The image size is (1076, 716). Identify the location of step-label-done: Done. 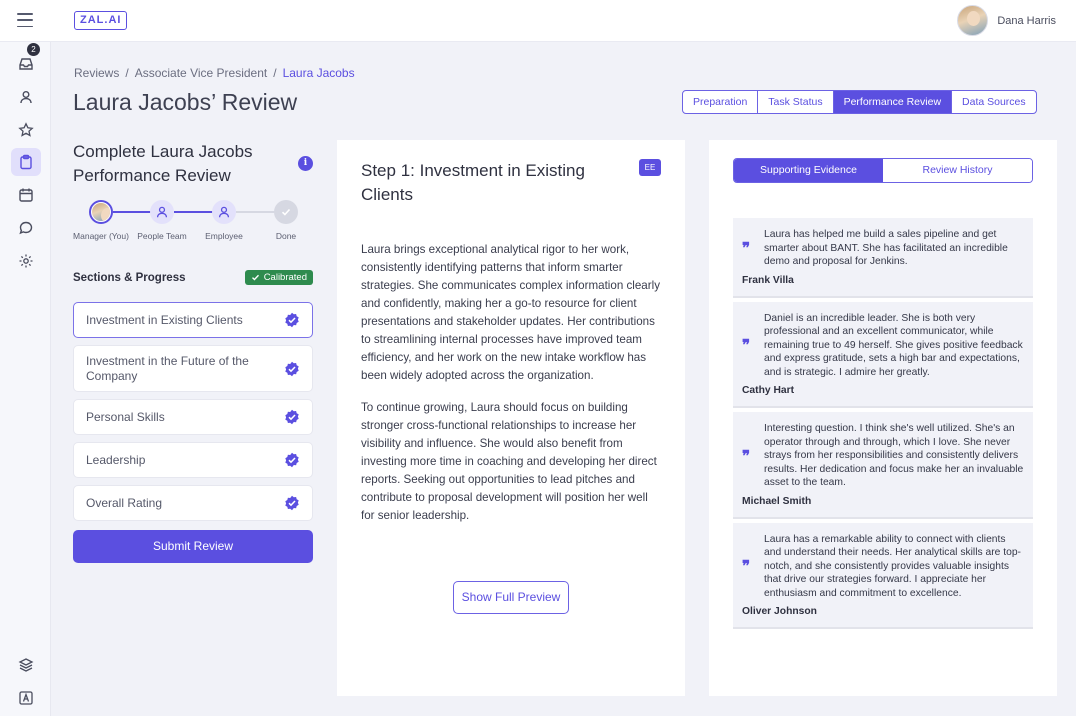
(286, 236).